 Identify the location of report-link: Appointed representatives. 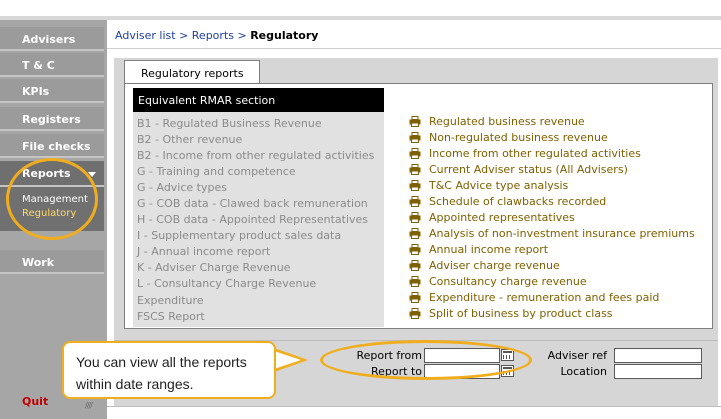
(492, 217).